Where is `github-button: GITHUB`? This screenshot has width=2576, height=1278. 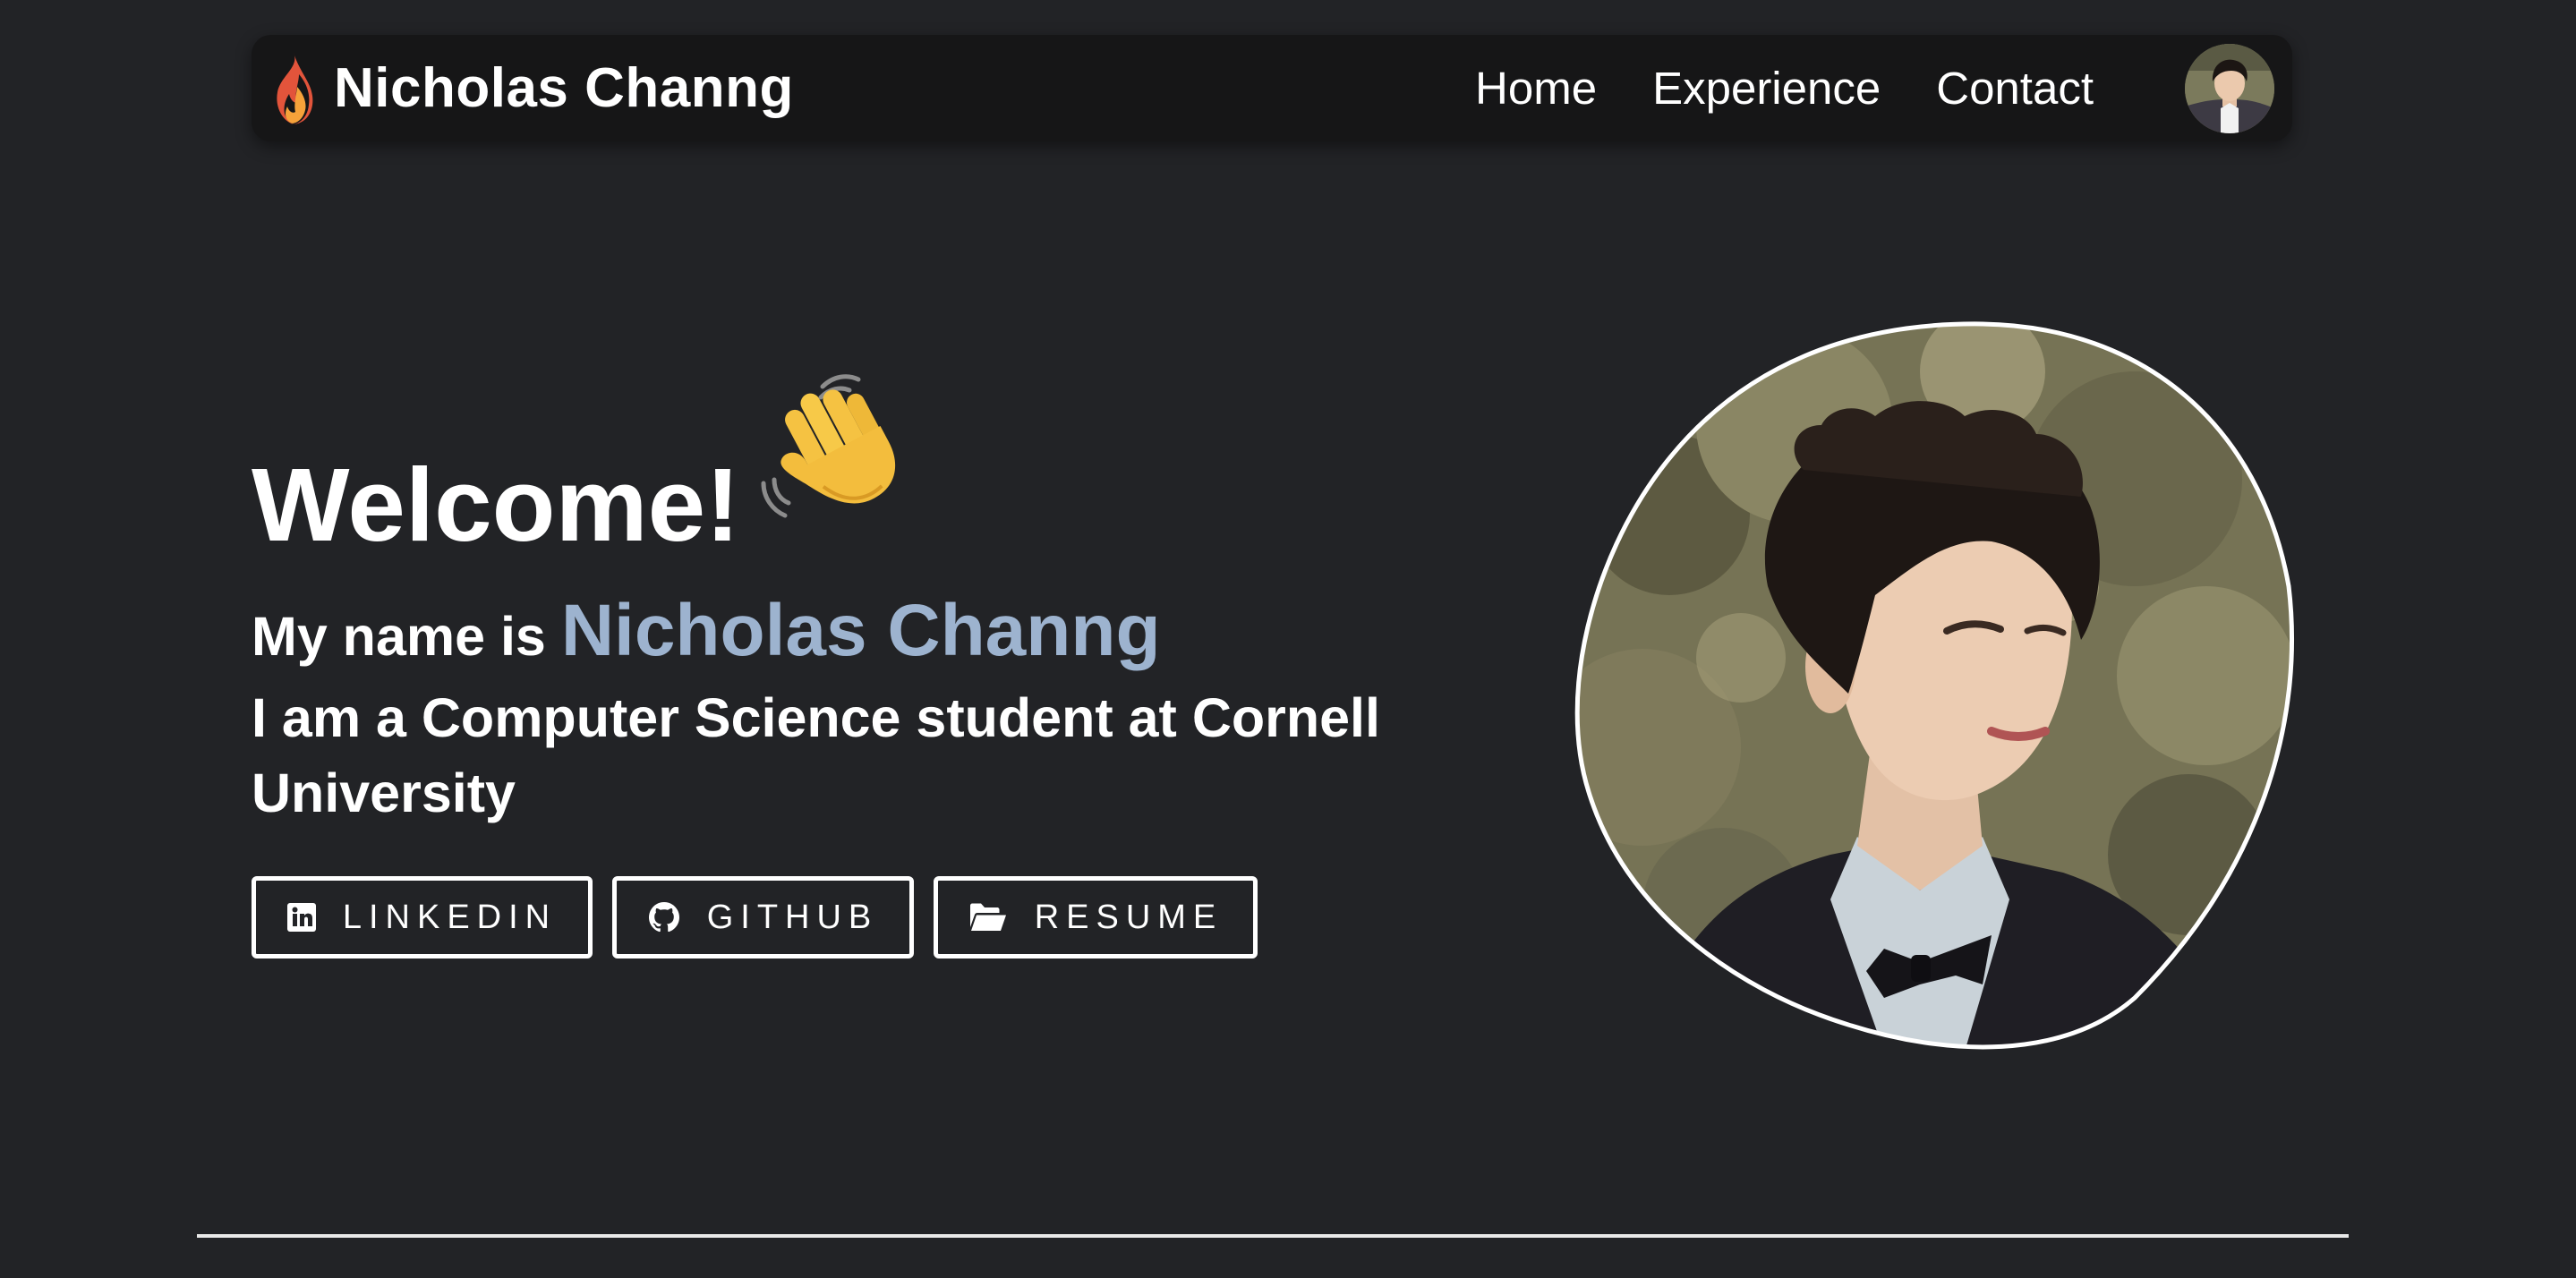
github-button: GITHUB is located at coordinates (763, 917).